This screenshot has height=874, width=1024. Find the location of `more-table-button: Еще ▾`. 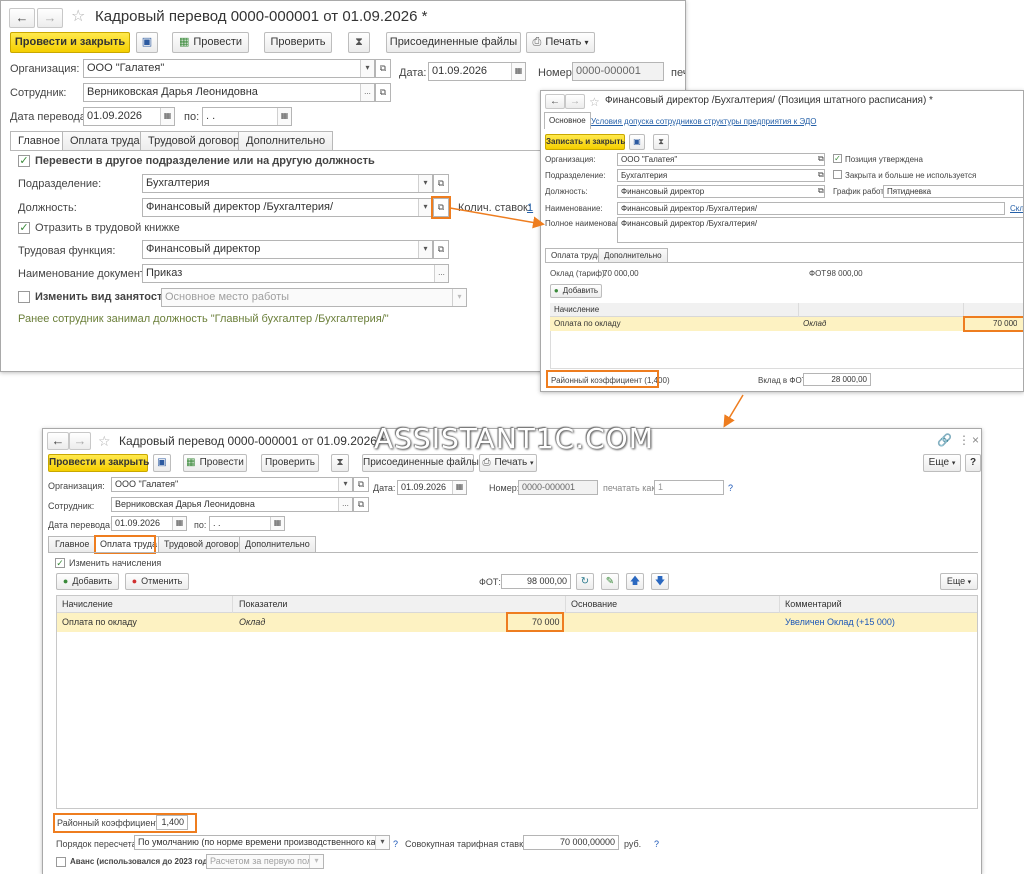

more-table-button: Еще ▾ is located at coordinates (959, 581).